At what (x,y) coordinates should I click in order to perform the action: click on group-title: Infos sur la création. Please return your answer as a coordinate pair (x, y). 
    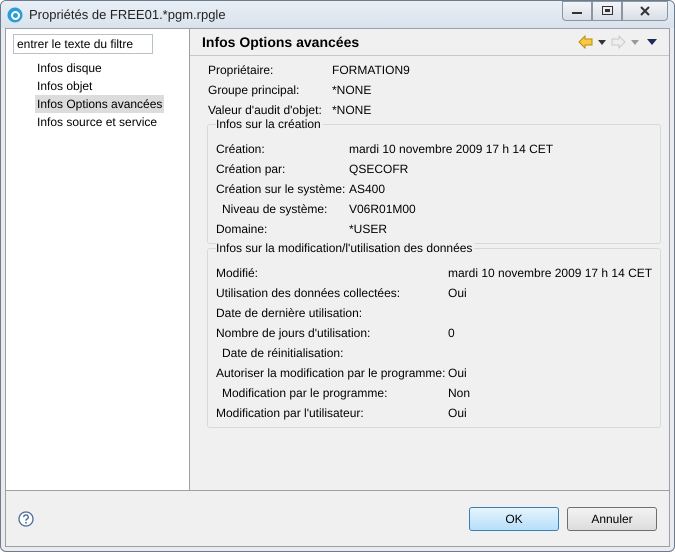
    Looking at the image, I should click on (269, 124).